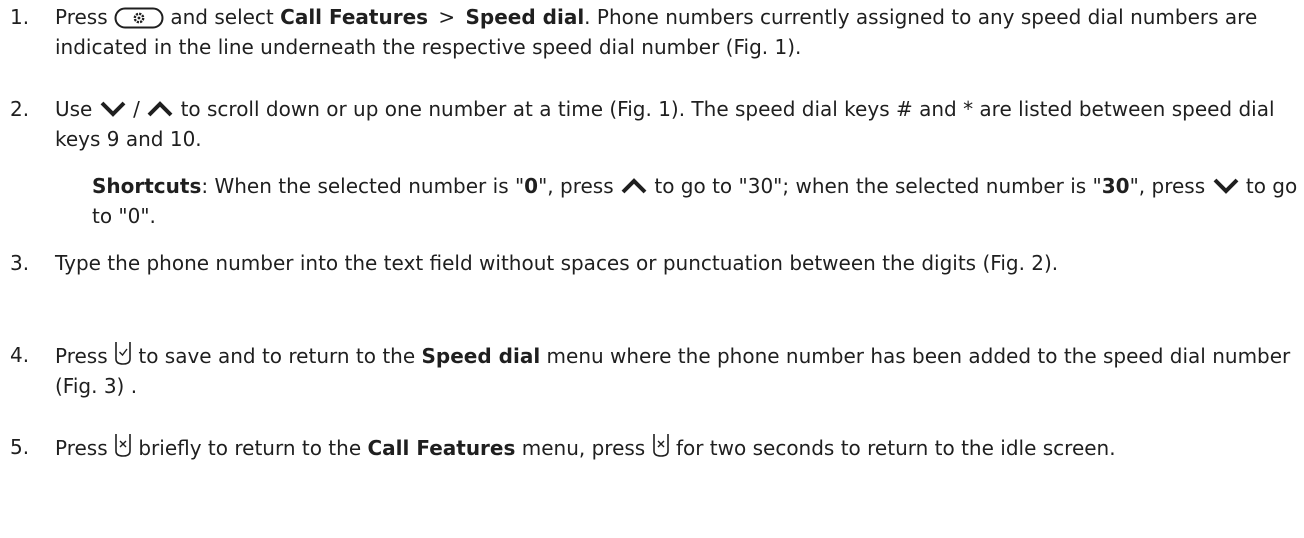 This screenshot has width=1304, height=538. Describe the element at coordinates (20, 109) in the screenshot. I see `step-number: 2.` at that location.